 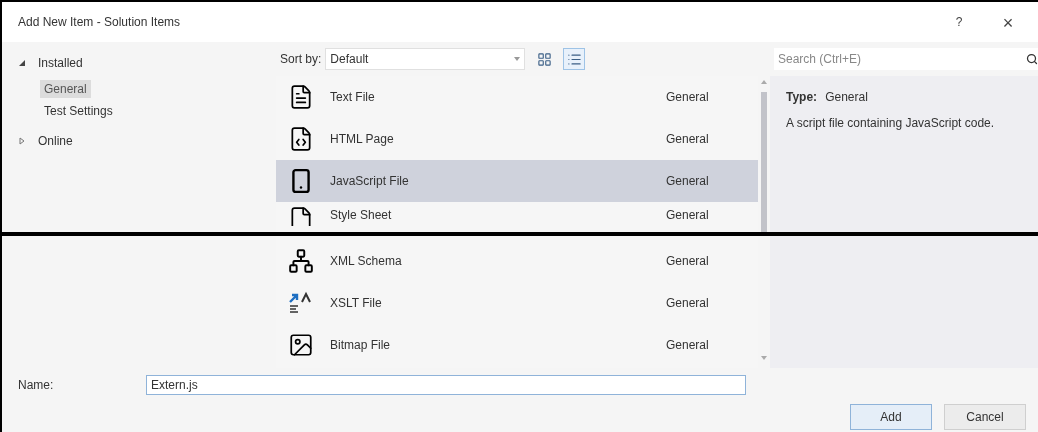 I want to click on arrow-lines-icon, so click(x=301, y=303).